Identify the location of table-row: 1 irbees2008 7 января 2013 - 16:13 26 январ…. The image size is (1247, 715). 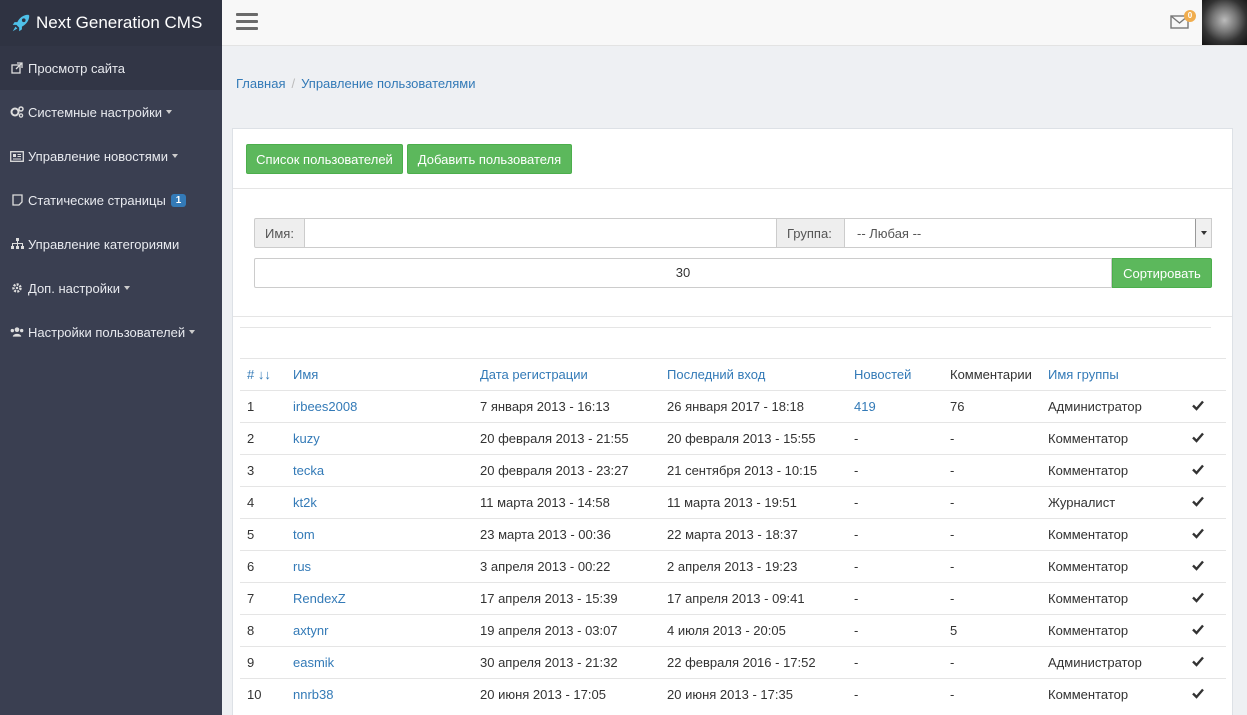
(733, 406).